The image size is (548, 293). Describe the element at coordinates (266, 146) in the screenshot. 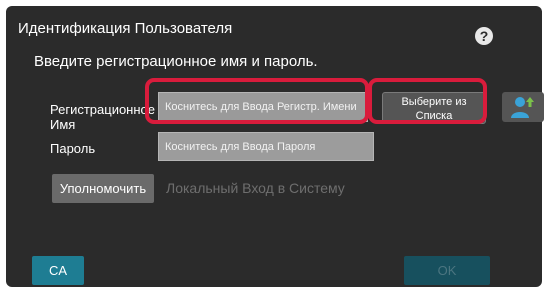

I see `password-input: Коснитесь для Ввода Пароля` at that location.